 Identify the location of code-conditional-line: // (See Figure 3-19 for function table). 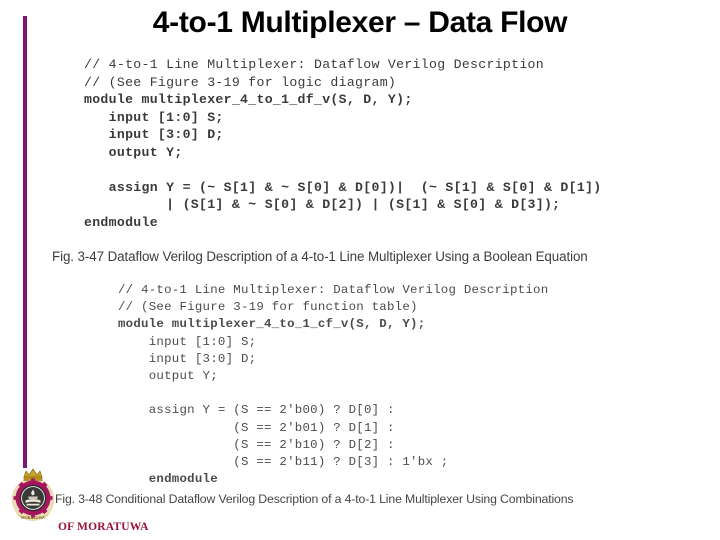
(268, 307).